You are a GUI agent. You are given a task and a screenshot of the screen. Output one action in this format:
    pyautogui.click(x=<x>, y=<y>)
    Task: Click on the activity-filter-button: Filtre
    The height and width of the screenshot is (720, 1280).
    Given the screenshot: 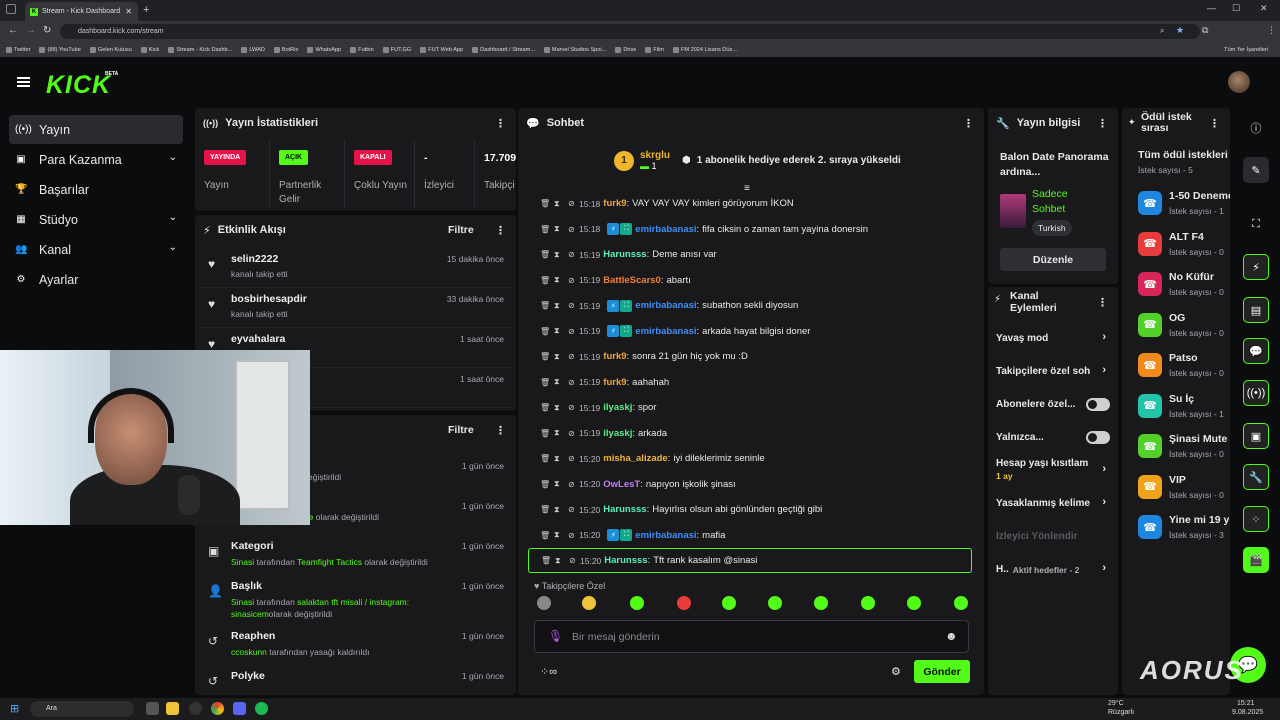 What is the action you would take?
    pyautogui.click(x=461, y=230)
    